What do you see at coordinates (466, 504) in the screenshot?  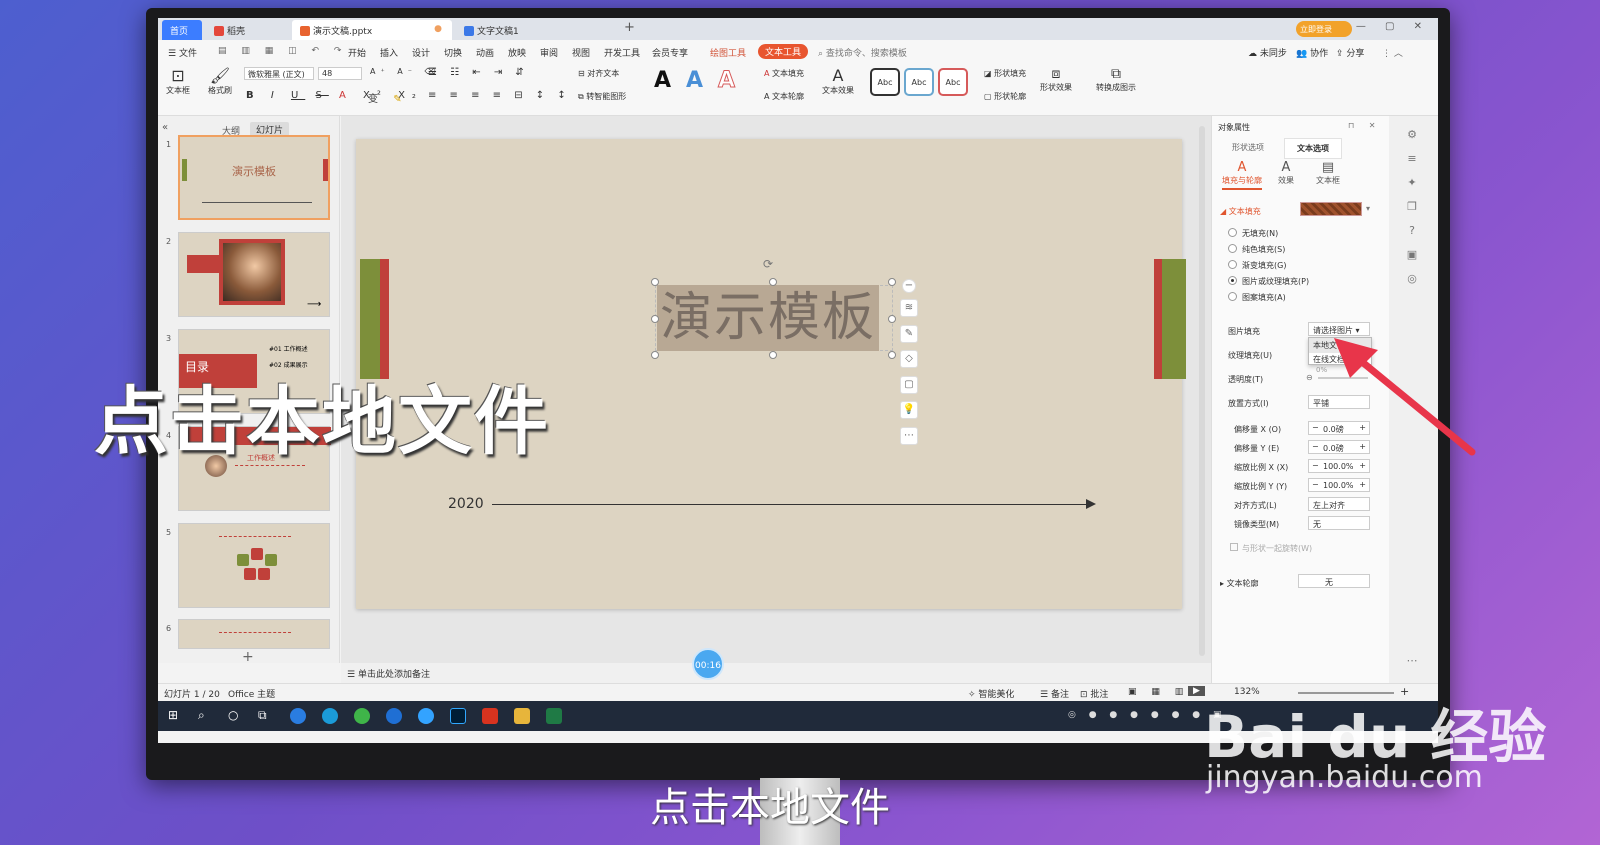 I see `slide-year: 2020` at bounding box center [466, 504].